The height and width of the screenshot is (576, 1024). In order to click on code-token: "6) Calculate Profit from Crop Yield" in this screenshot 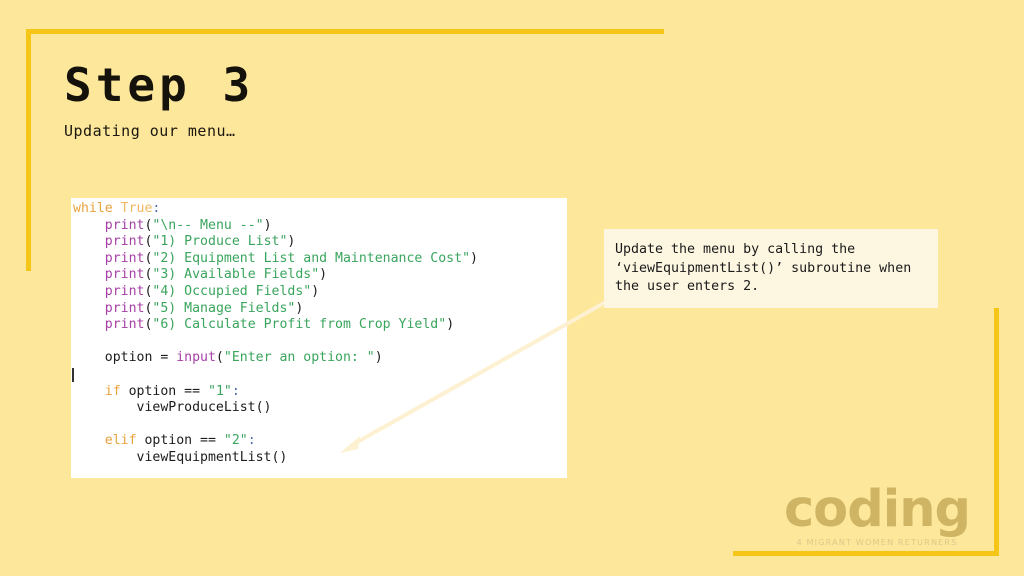, I will do `click(299, 325)`.